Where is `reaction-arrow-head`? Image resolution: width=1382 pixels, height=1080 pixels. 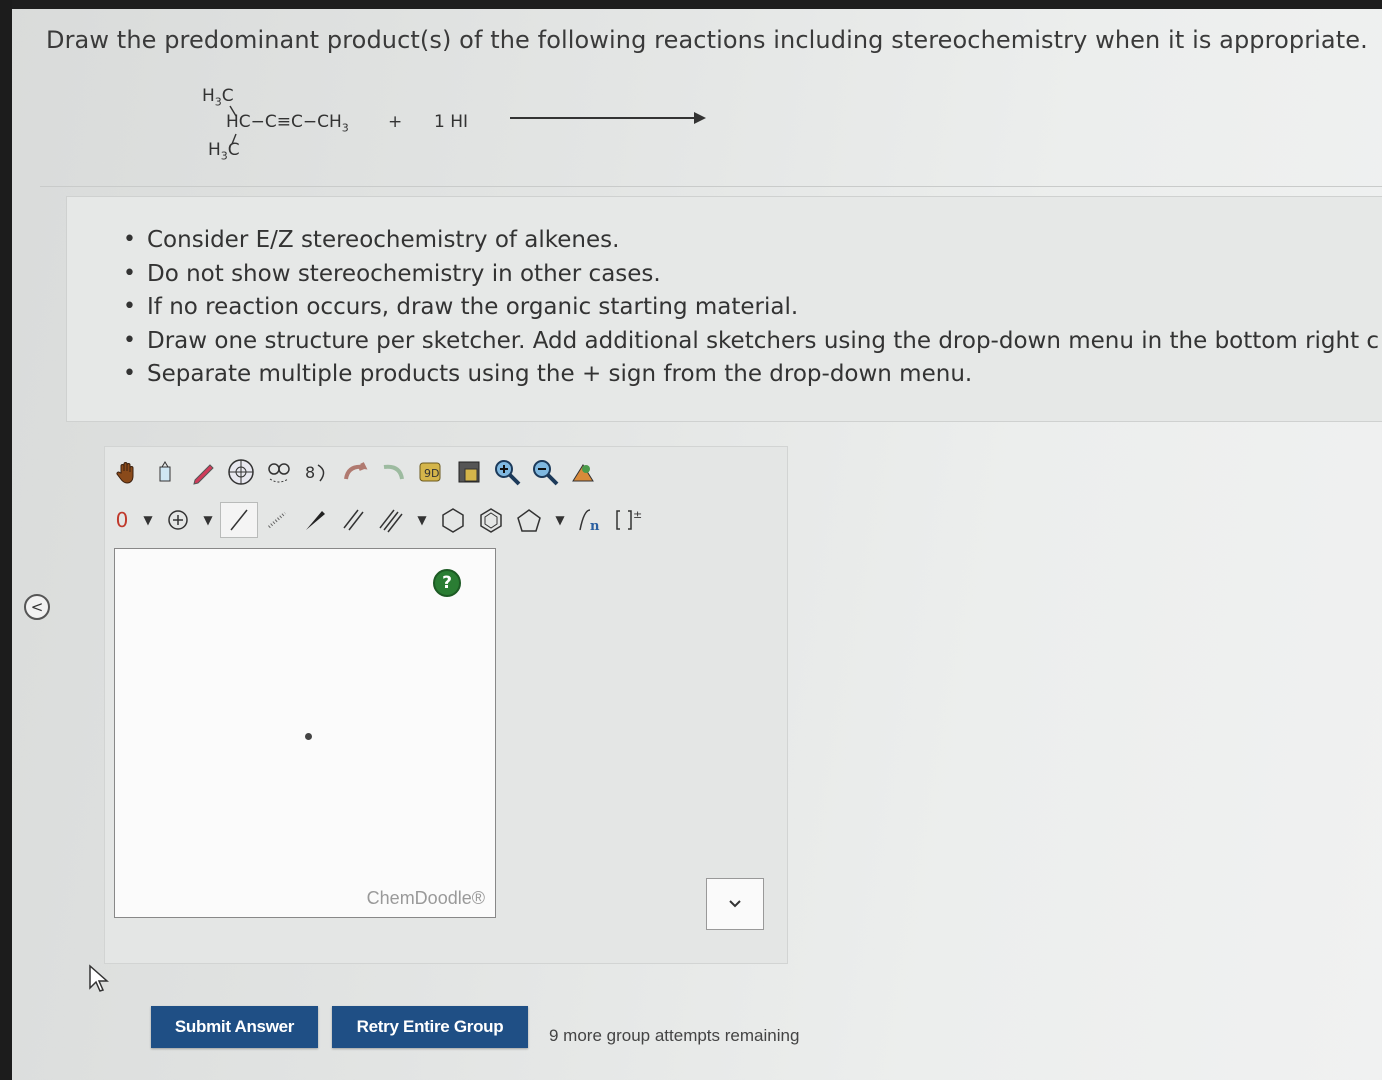
reaction-arrow-head is located at coordinates (700, 118).